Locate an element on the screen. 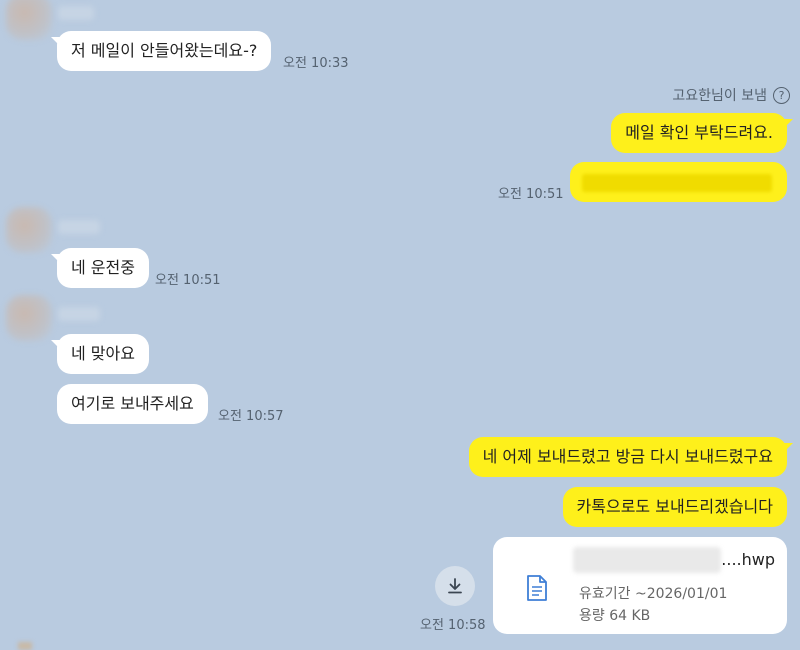 The height and width of the screenshot is (650, 800). message-bubble: 저 메일이 안들어왔는데요-? is located at coordinates (161, 51).